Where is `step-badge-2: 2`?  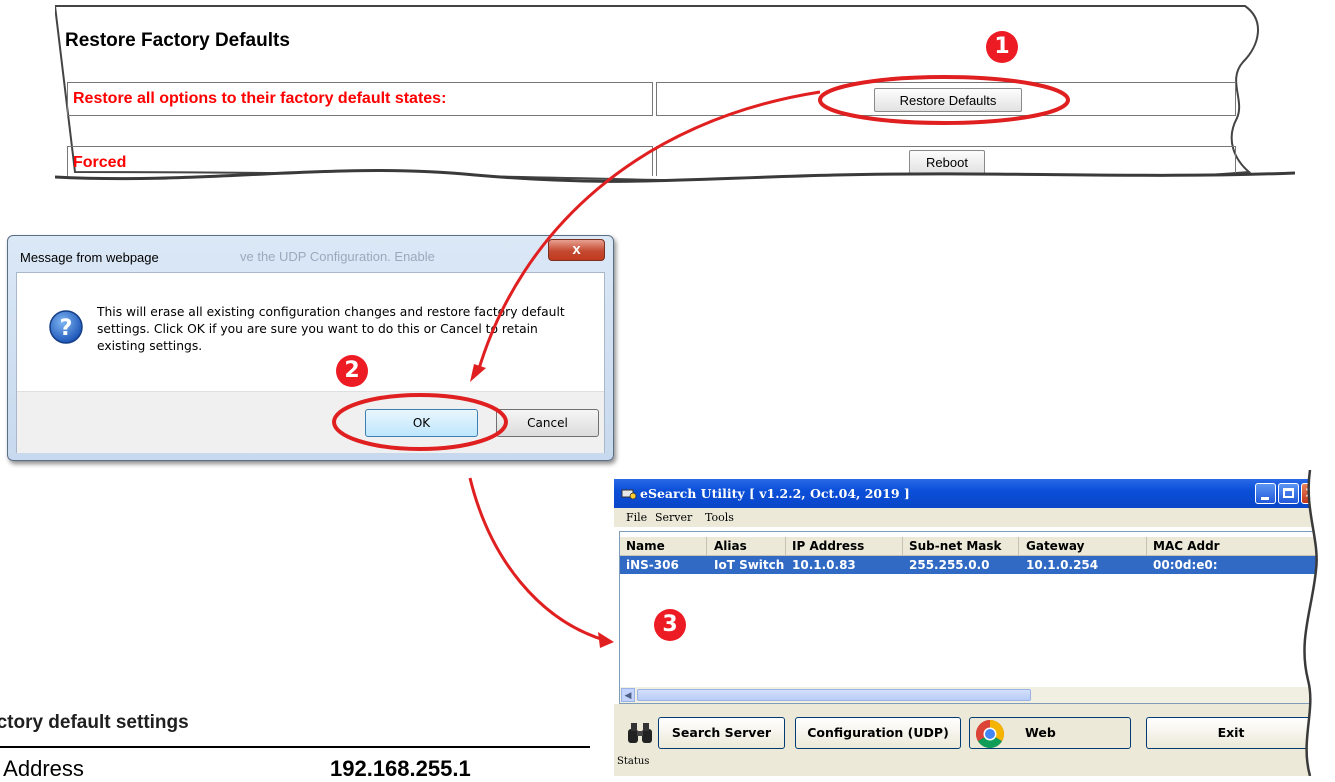 step-badge-2: 2 is located at coordinates (352, 371).